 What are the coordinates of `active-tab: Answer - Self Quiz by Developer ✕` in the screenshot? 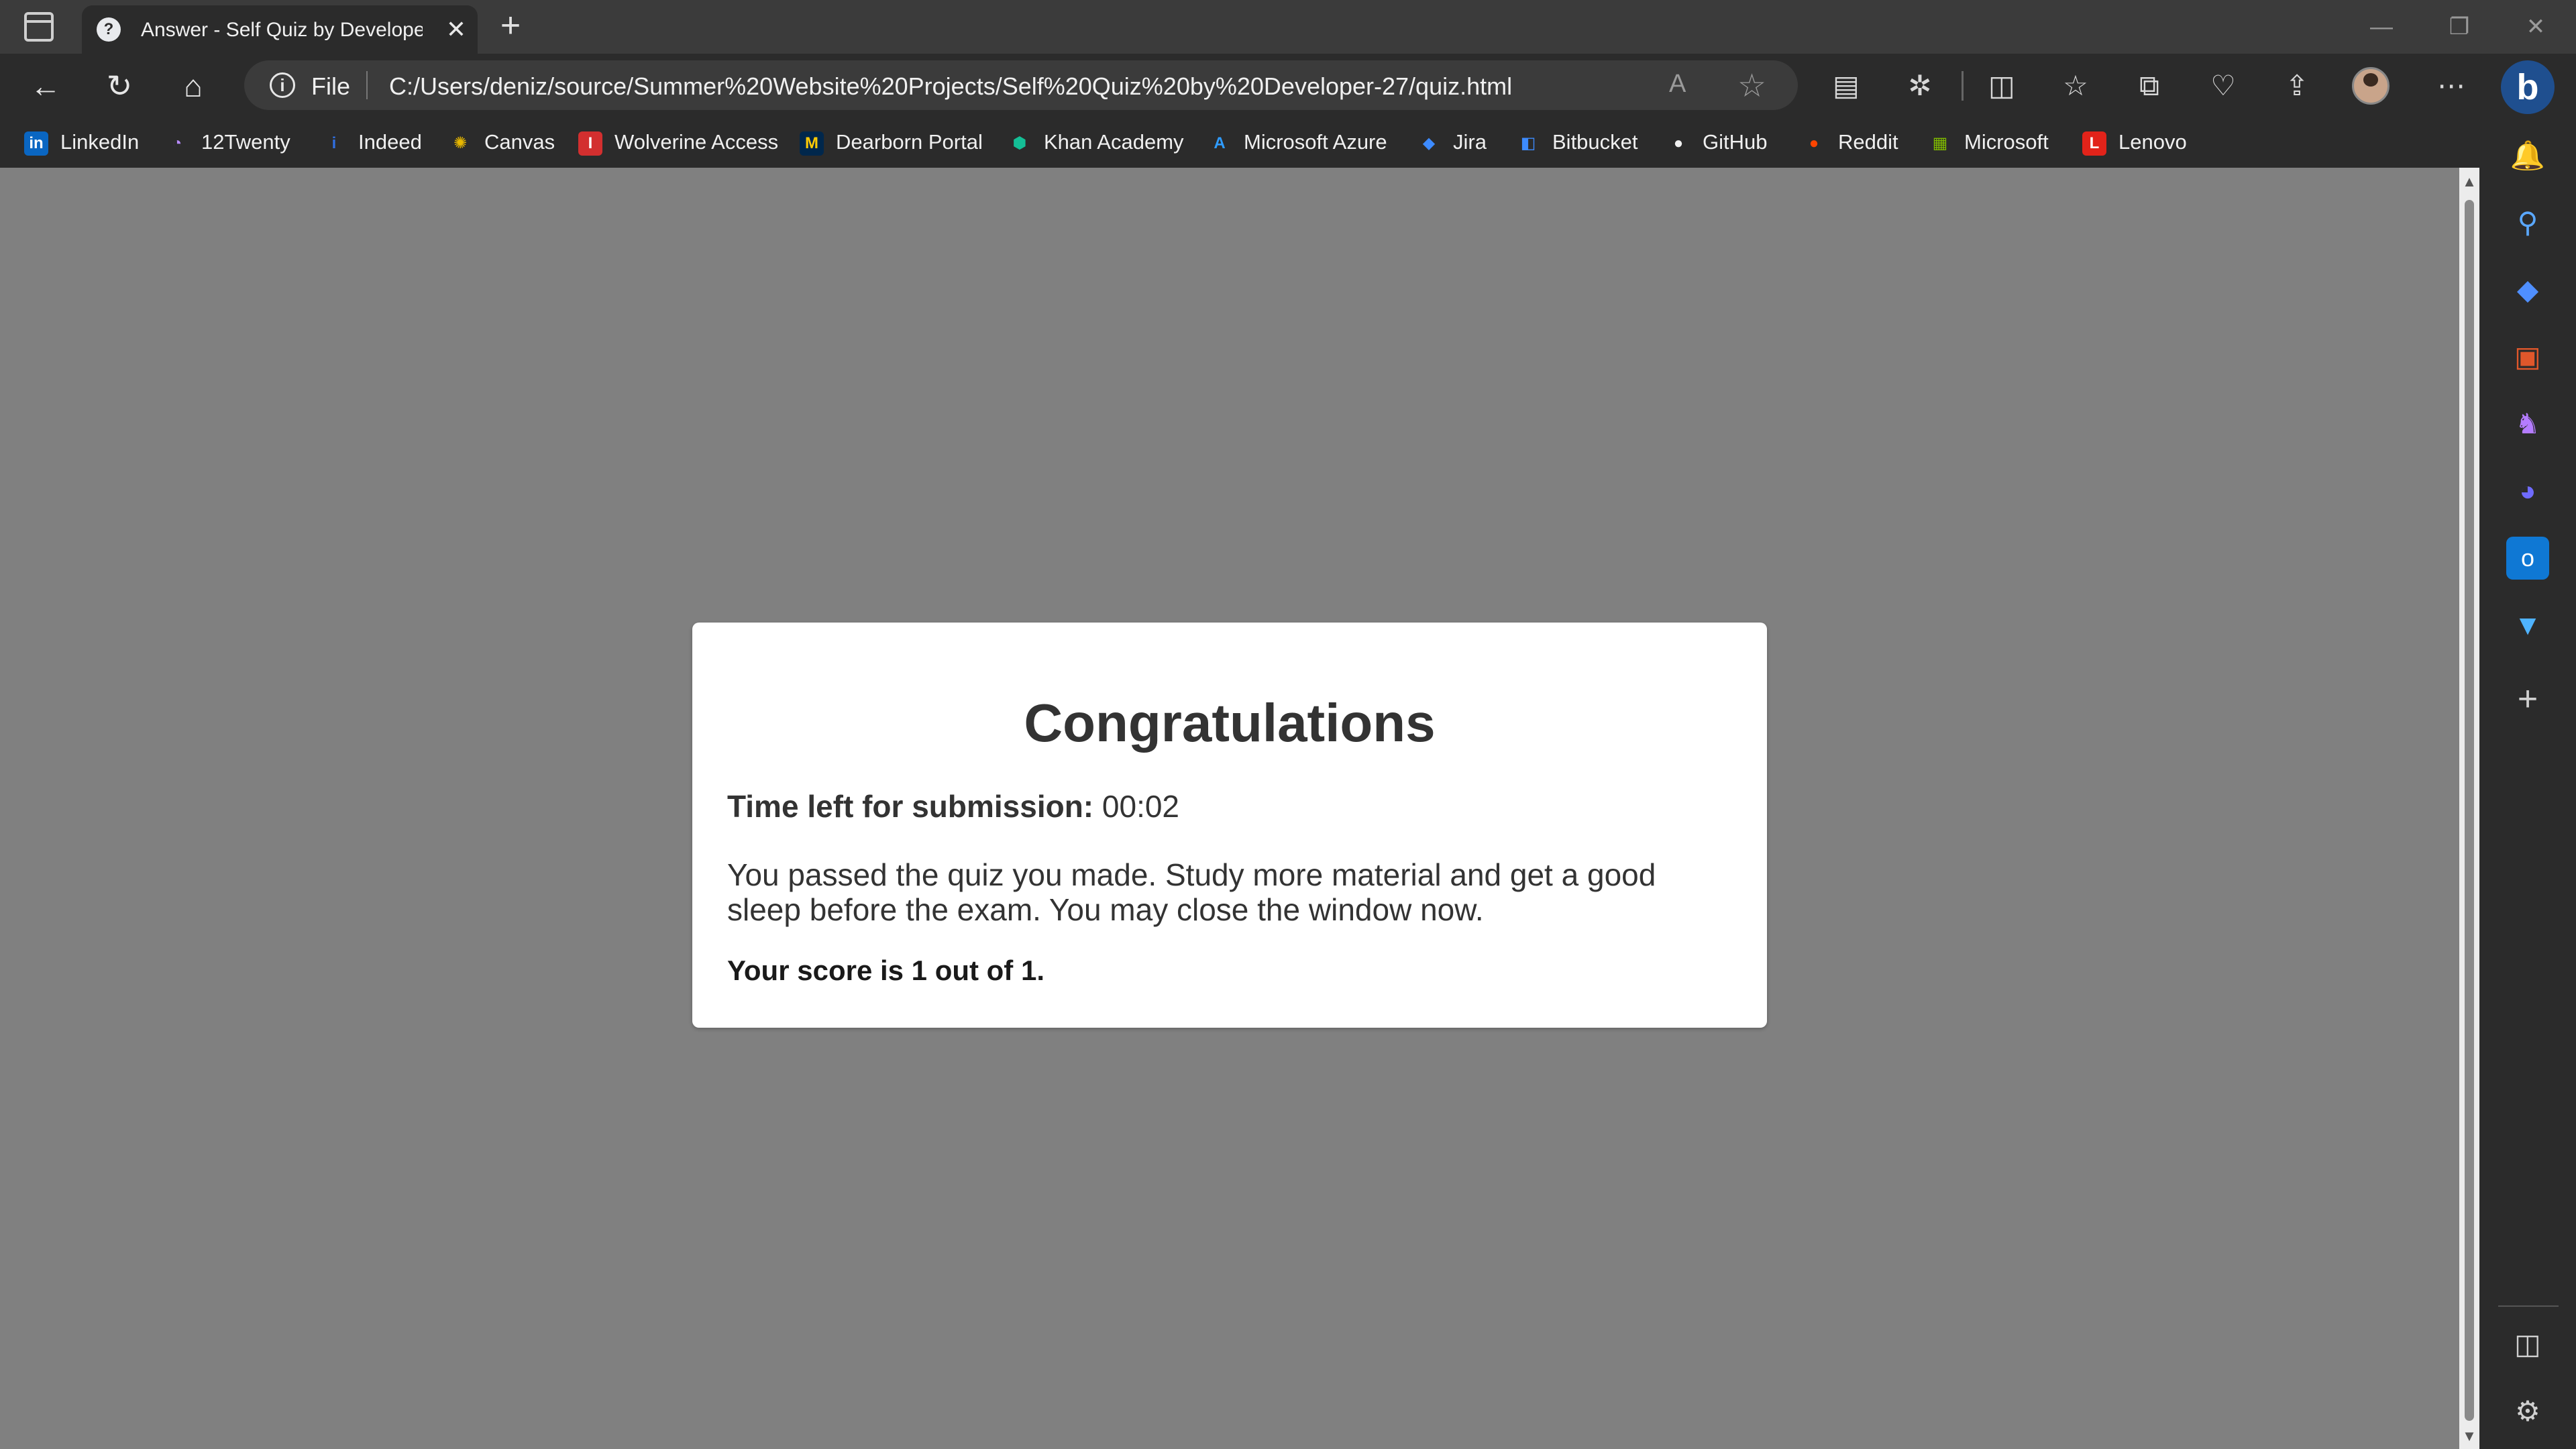 It's located at (280, 29).